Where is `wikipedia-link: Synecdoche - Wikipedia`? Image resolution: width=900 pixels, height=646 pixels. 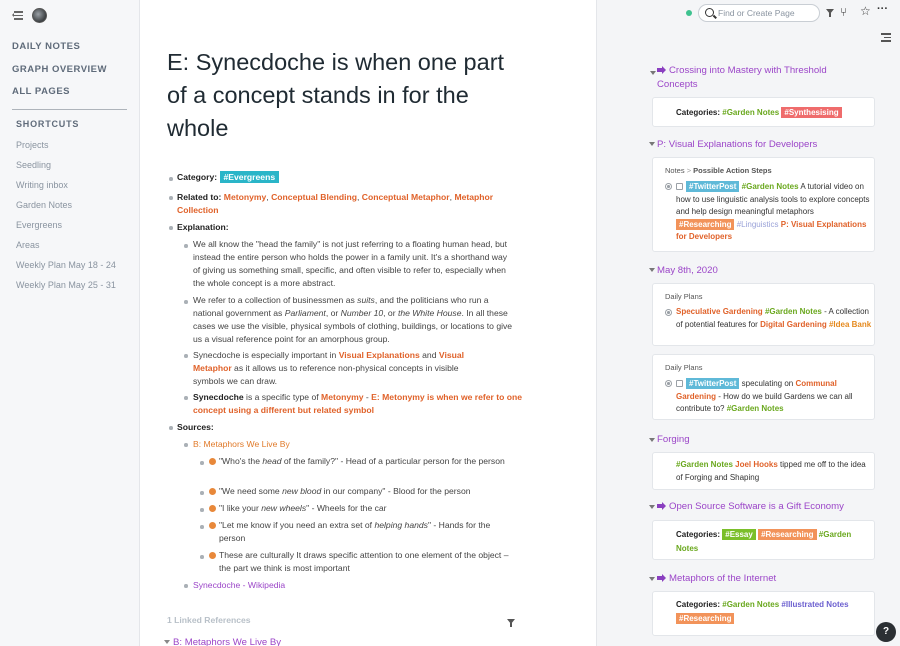
wikipedia-link: Synecdoche - Wikipedia is located at coordinates (239, 585).